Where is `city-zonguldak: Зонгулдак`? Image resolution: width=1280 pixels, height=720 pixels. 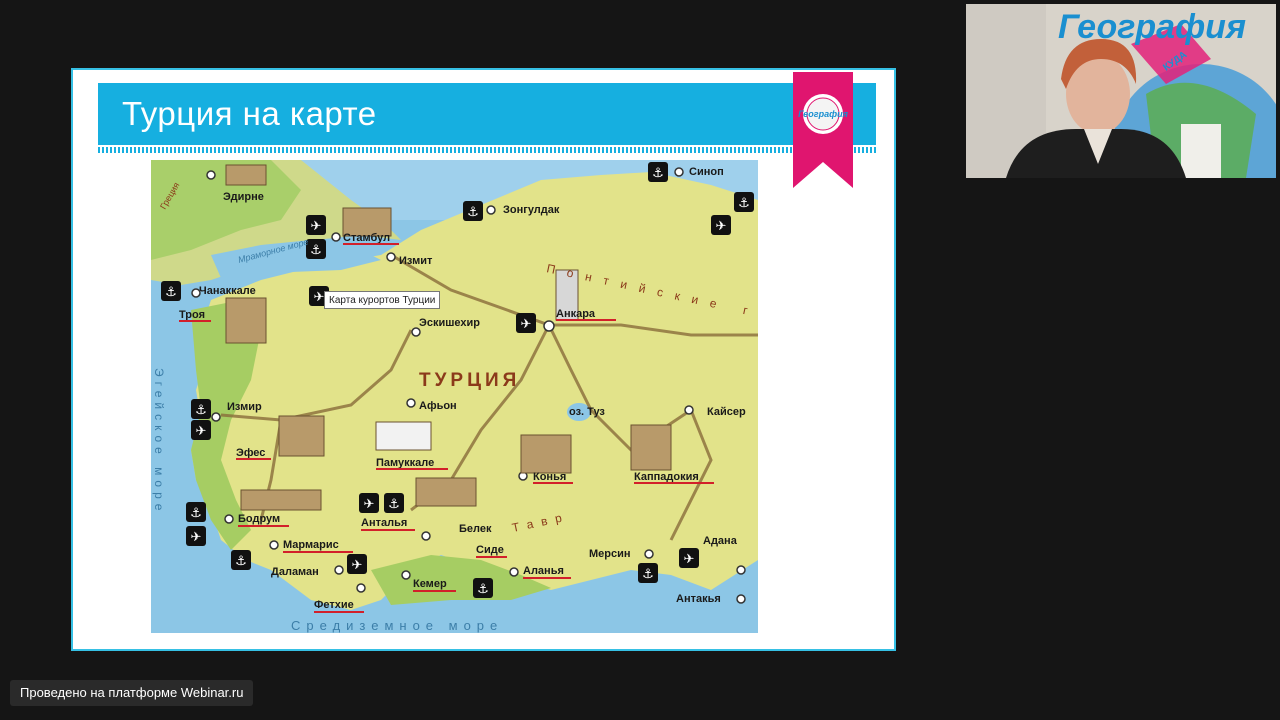
city-zonguldak: Зонгулдак is located at coordinates (531, 210).